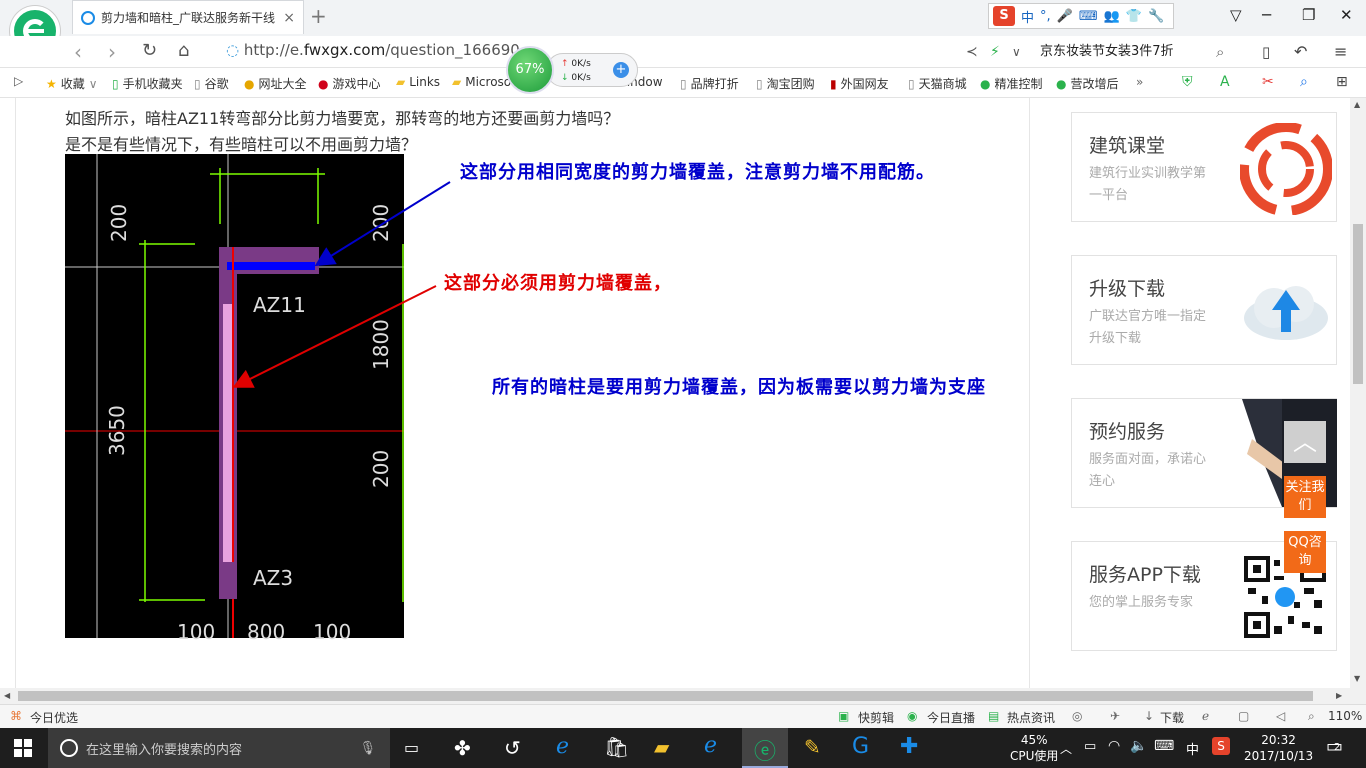 Image resolution: width=1366 pixels, height=768 pixels. What do you see at coordinates (859, 83) in the screenshot?
I see `bookmark-item: ▮ 外国网友` at bounding box center [859, 83].